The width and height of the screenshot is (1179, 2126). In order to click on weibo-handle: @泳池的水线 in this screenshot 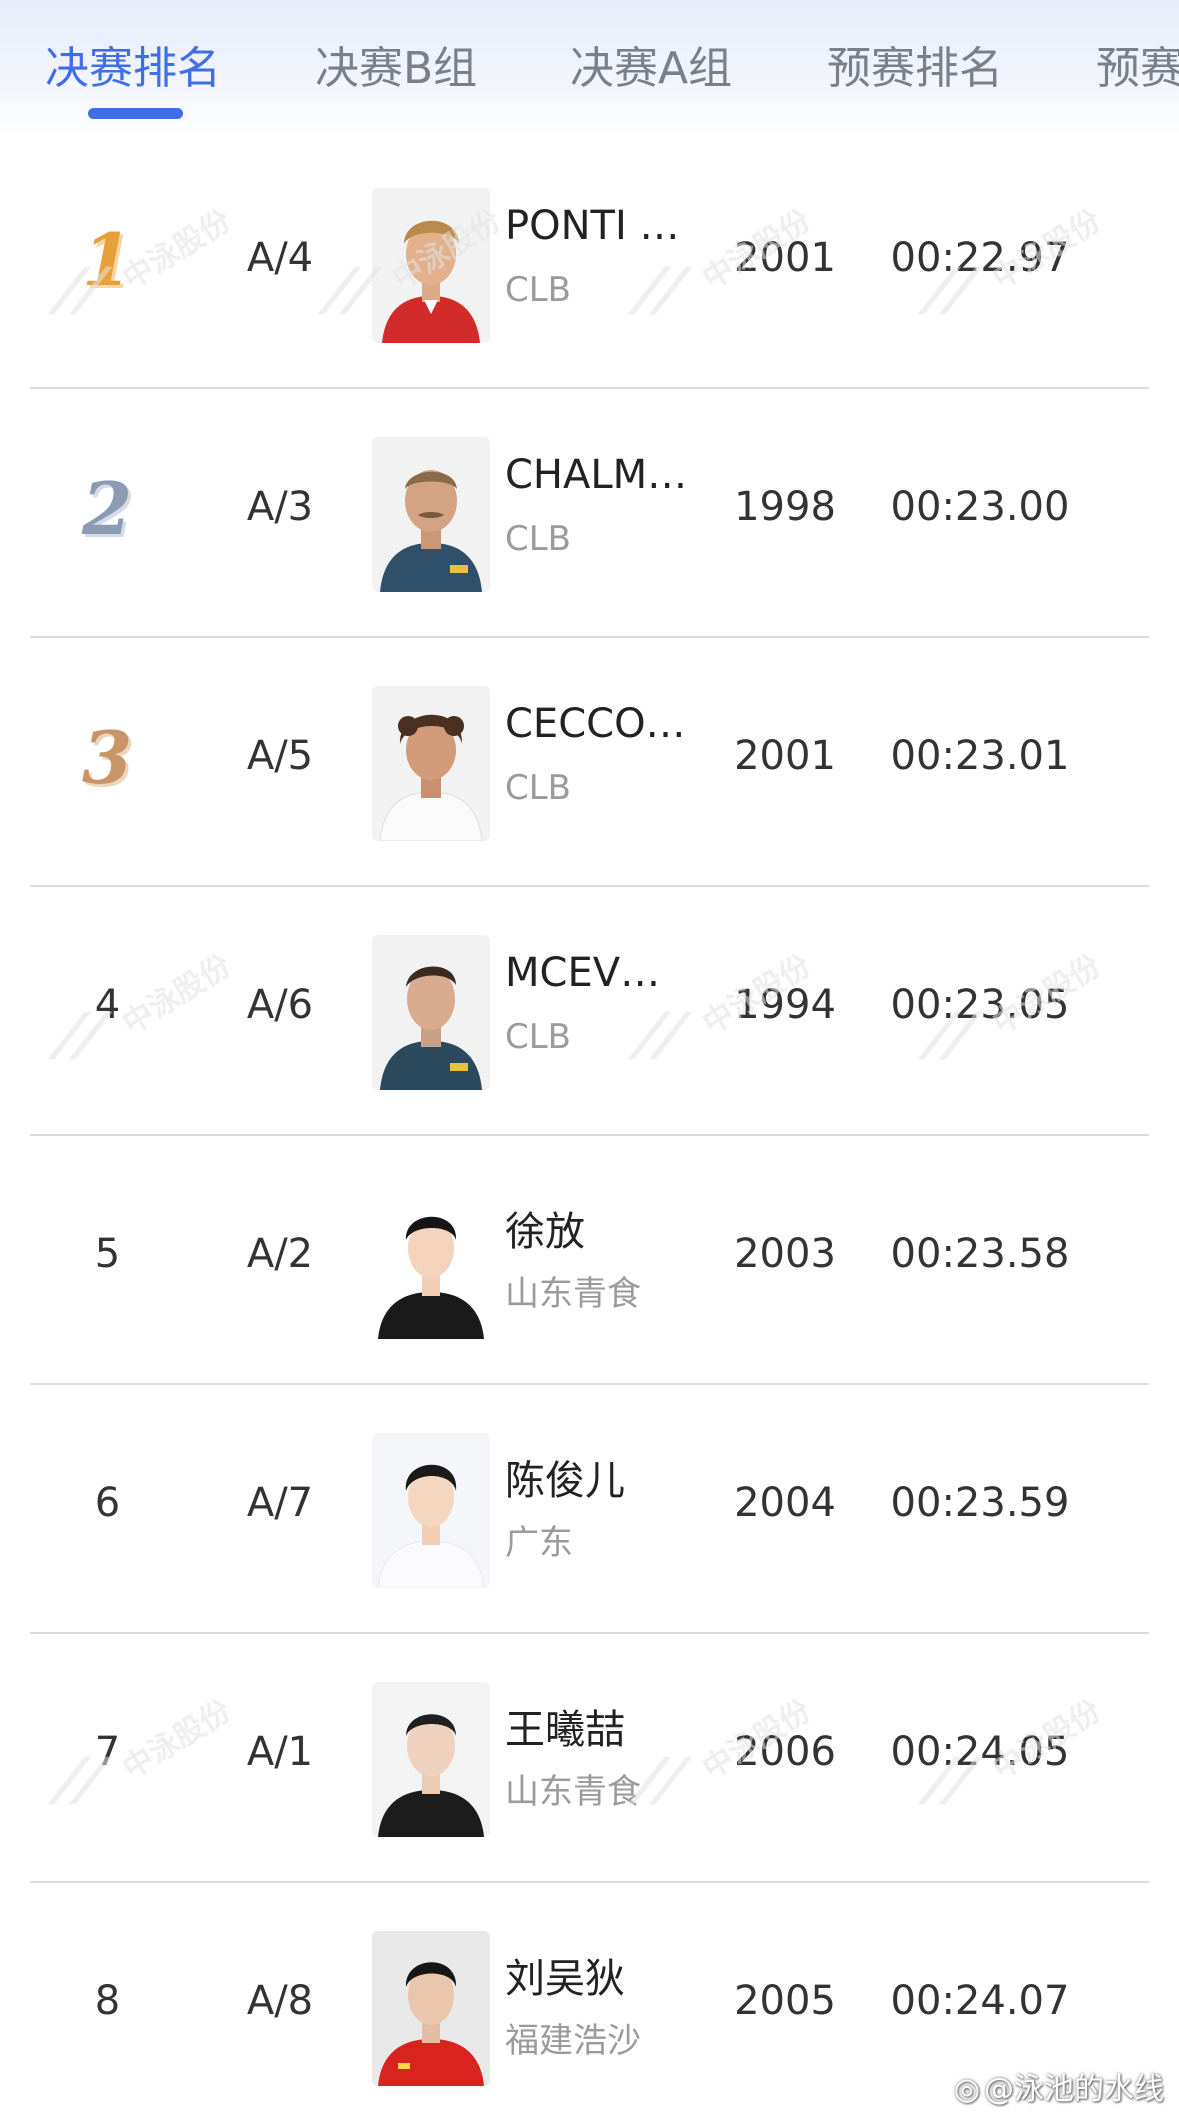, I will do `click(1074, 2089)`.